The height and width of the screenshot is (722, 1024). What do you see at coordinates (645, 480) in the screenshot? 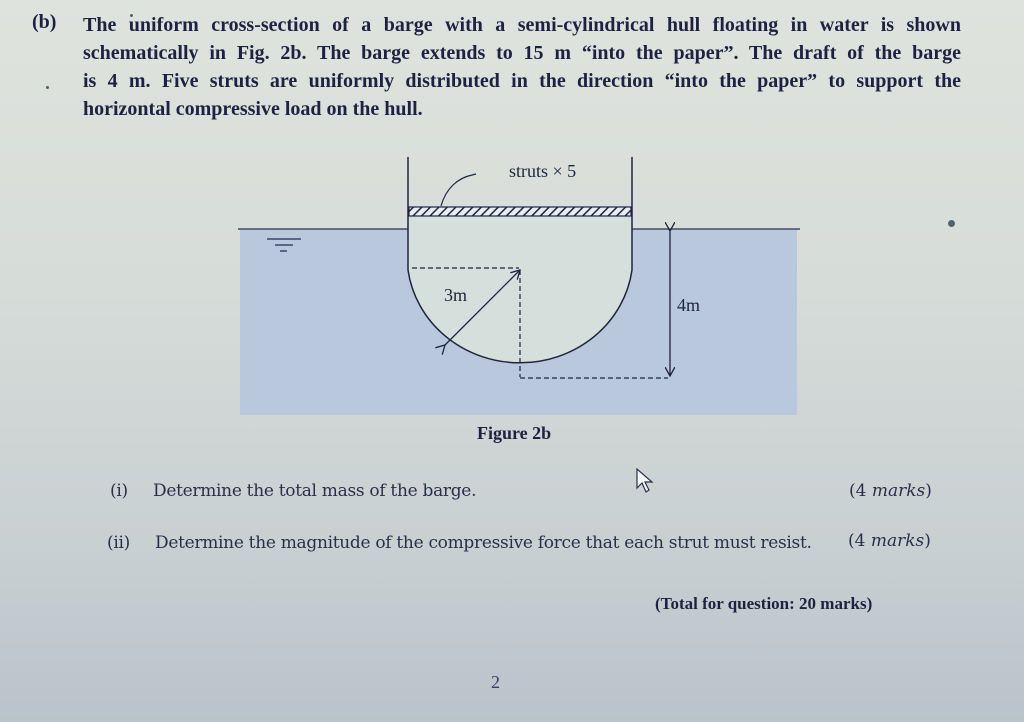
I see `mouse-pointer-icon` at bounding box center [645, 480].